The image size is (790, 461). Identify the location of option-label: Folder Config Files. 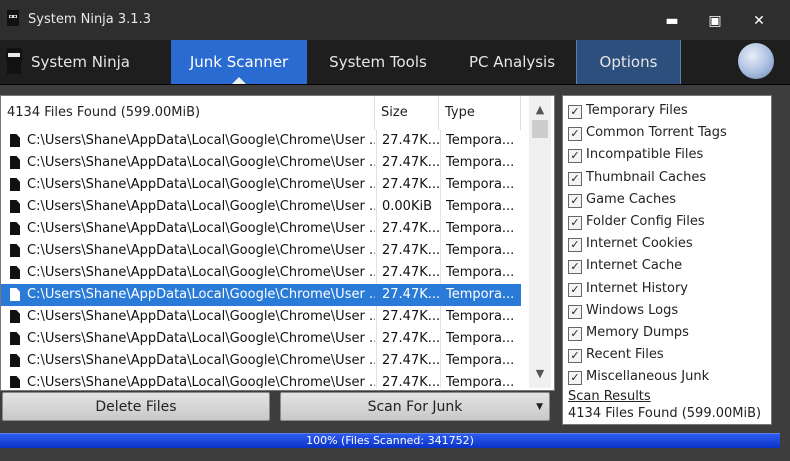
(645, 221).